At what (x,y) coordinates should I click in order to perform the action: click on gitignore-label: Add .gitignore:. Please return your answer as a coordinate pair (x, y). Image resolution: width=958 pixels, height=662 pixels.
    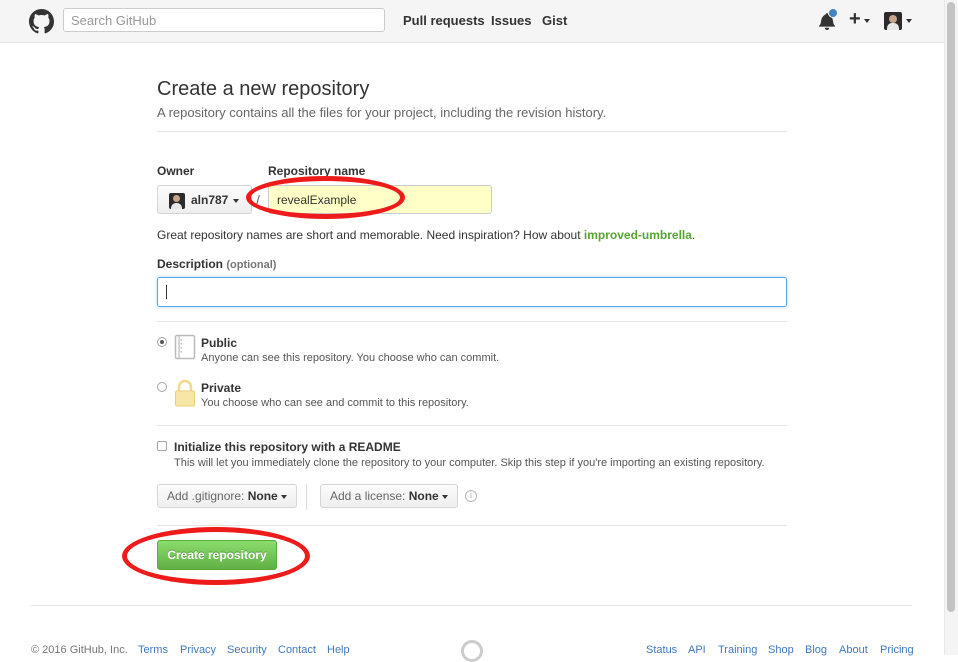
    Looking at the image, I should click on (206, 496).